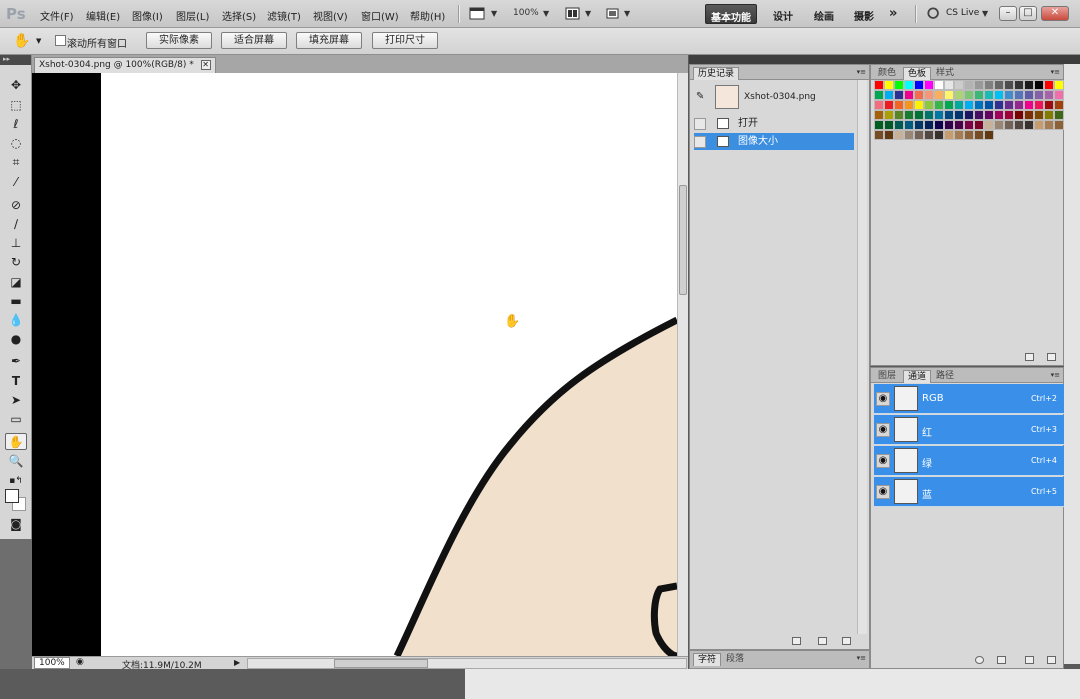 Image resolution: width=1080 pixels, height=699 pixels. I want to click on new-document-from-state-icon, so click(796, 641).